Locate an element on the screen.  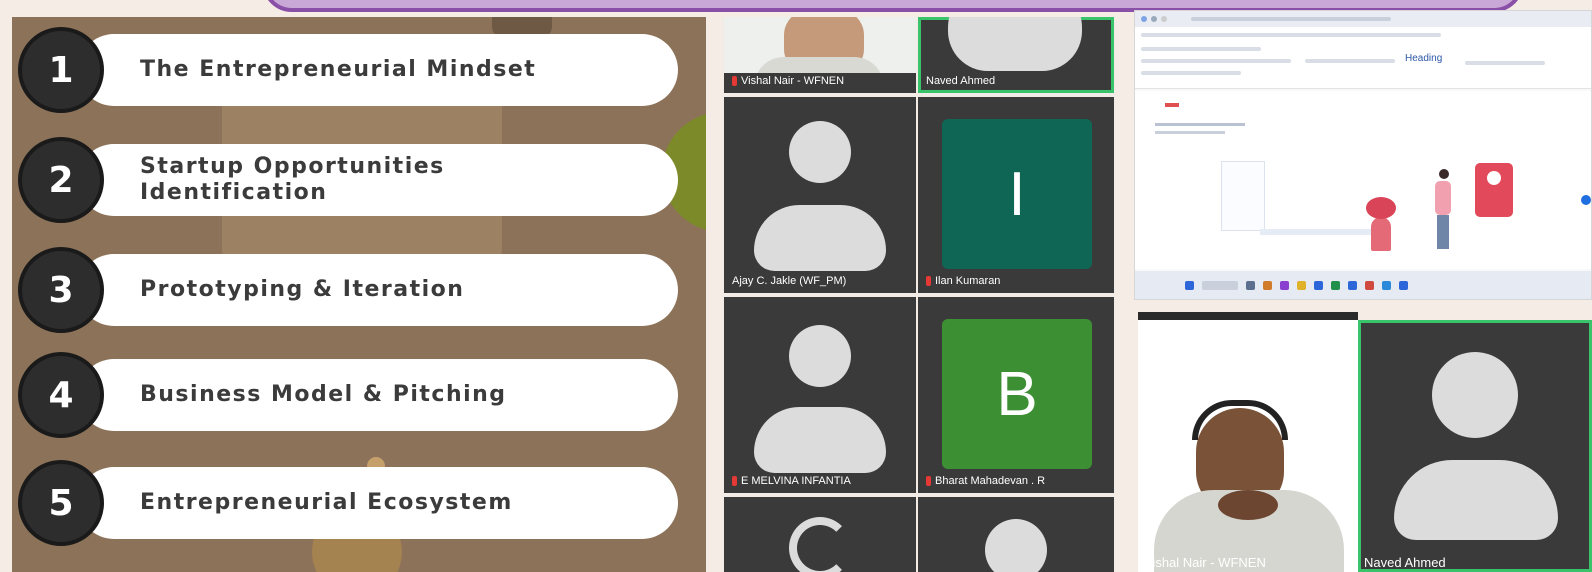
topic-number: 4 is located at coordinates (61, 395).